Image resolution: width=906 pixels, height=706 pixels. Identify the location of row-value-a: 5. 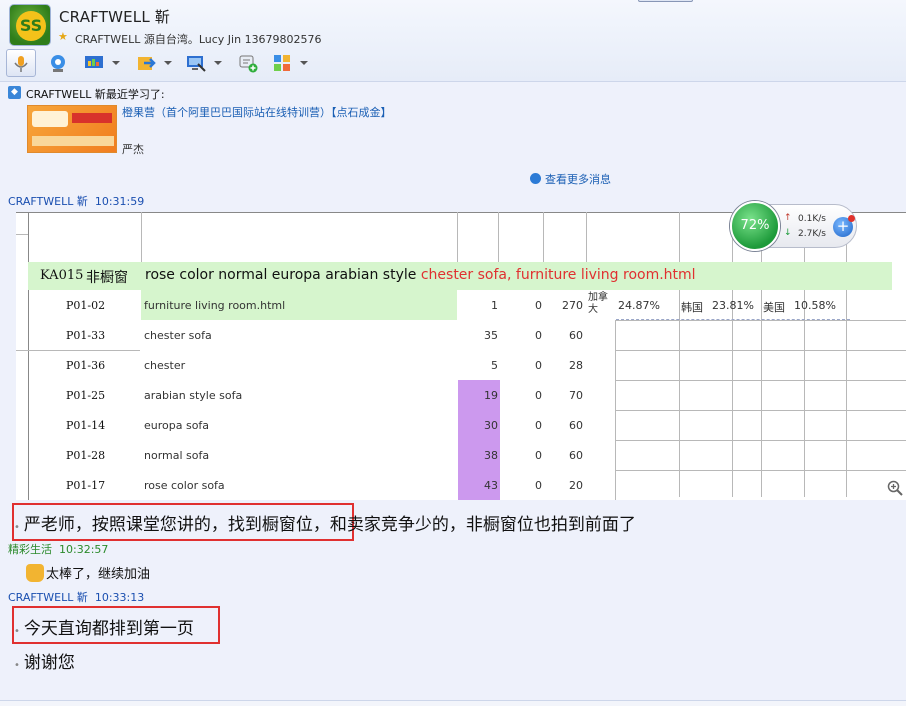
(494, 365).